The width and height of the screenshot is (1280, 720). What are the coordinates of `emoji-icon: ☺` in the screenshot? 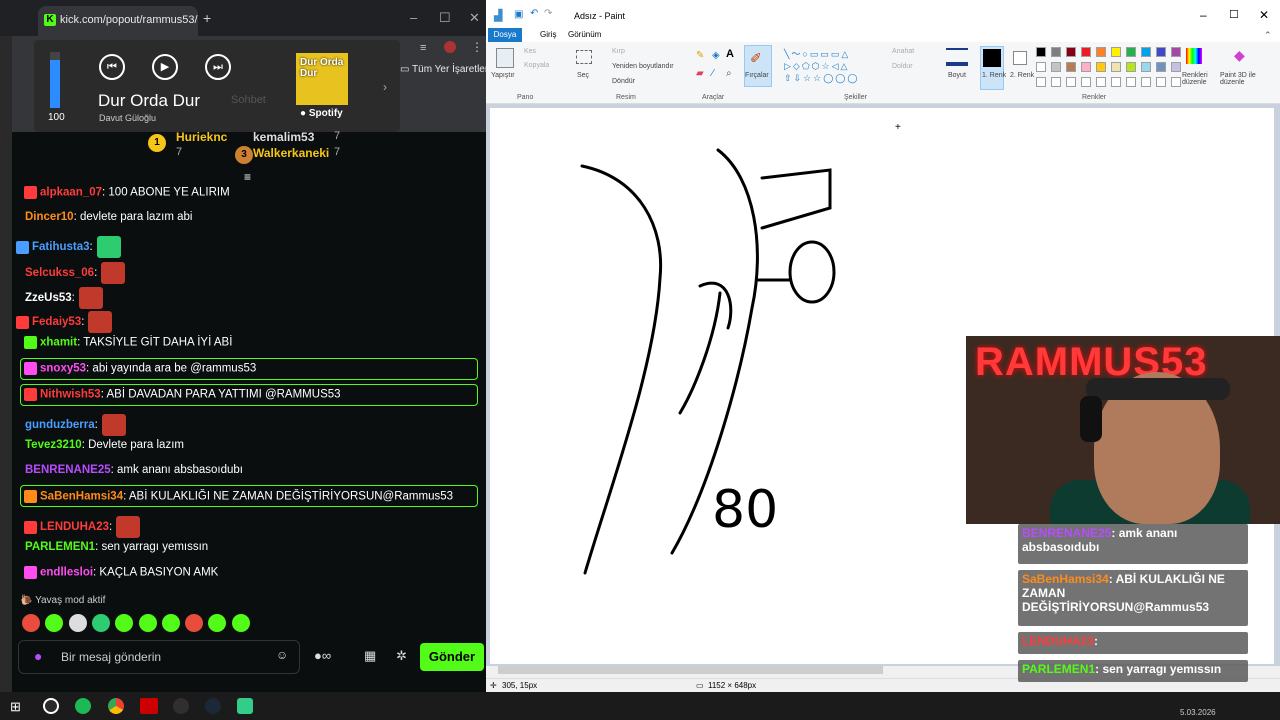 It's located at (282, 655).